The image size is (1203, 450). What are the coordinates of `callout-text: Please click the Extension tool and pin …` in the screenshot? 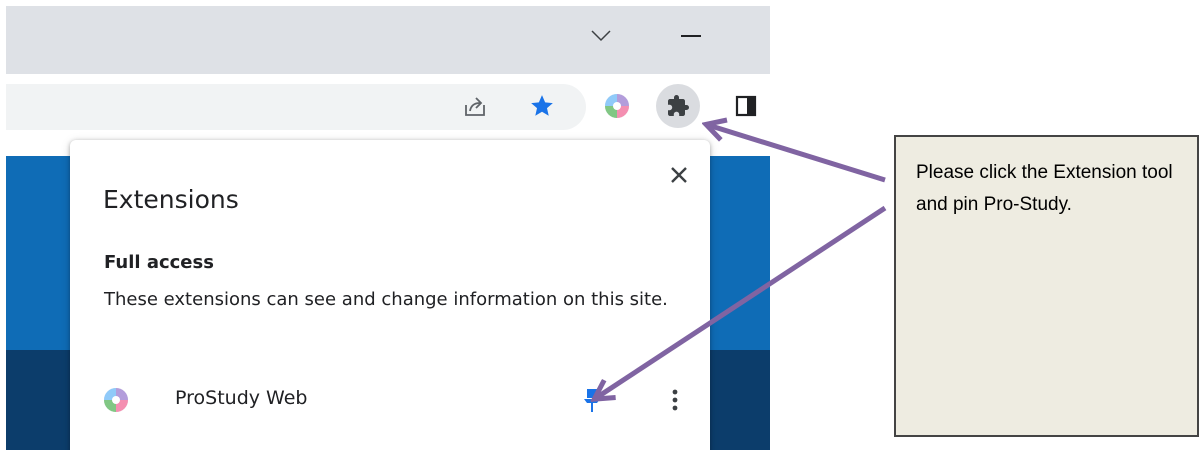 It's located at (1044, 188).